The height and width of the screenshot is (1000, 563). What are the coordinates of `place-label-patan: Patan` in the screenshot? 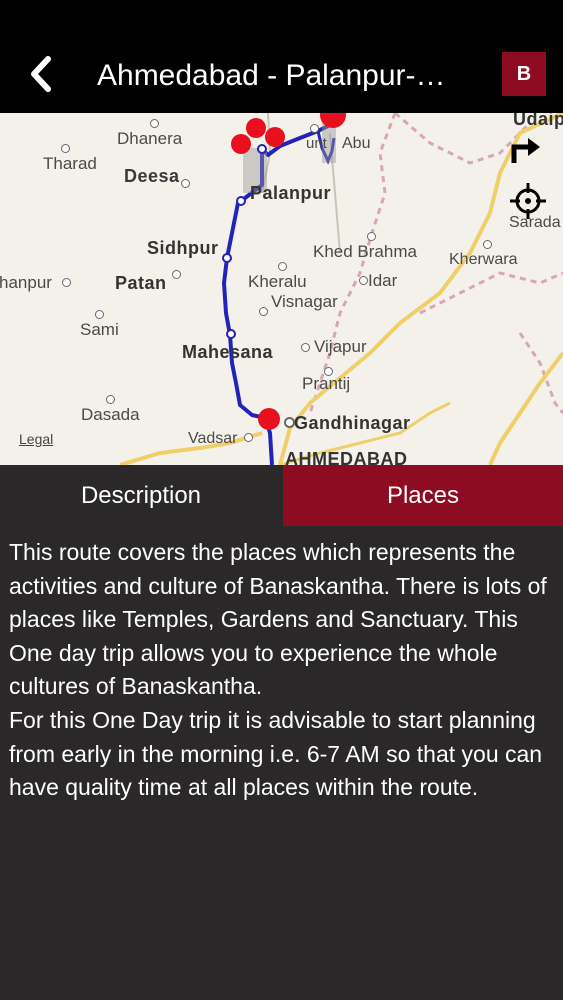 It's located at (141, 283).